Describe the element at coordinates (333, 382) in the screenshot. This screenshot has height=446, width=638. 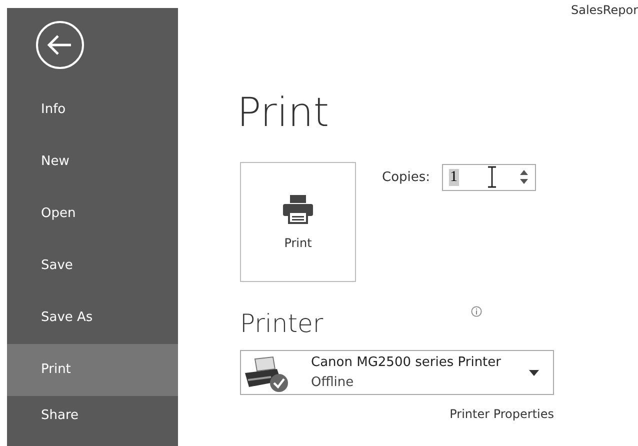
I see `printer-status: Offline` at that location.